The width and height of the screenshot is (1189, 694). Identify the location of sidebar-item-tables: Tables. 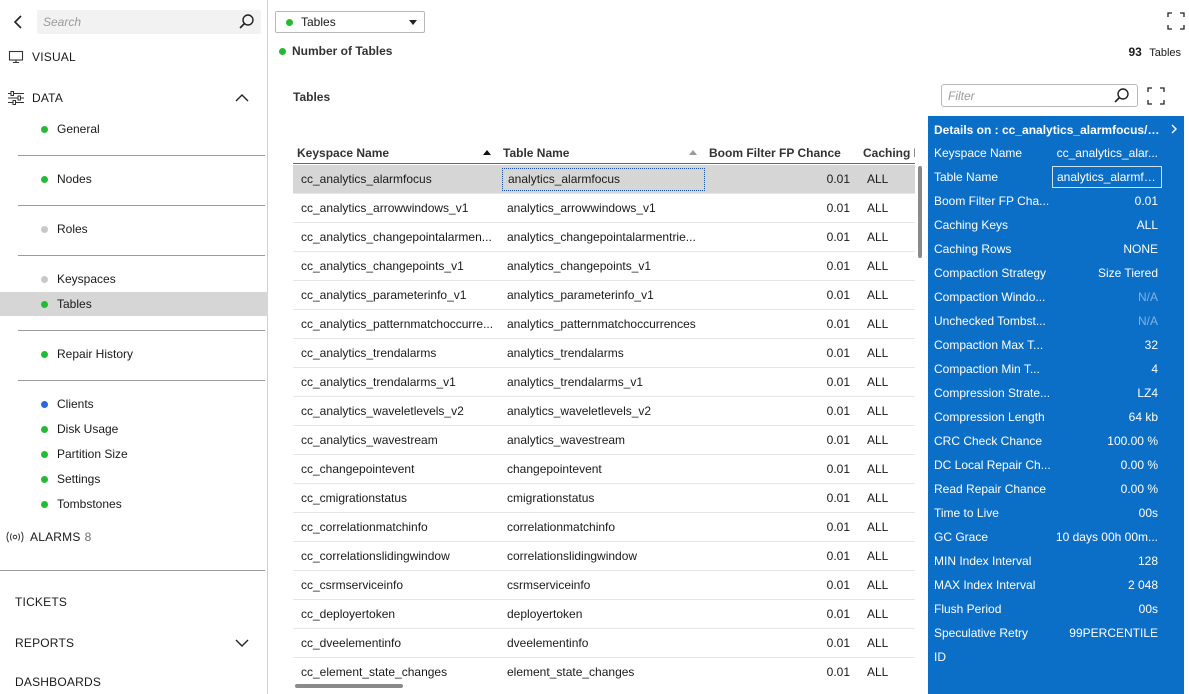
(134, 304).